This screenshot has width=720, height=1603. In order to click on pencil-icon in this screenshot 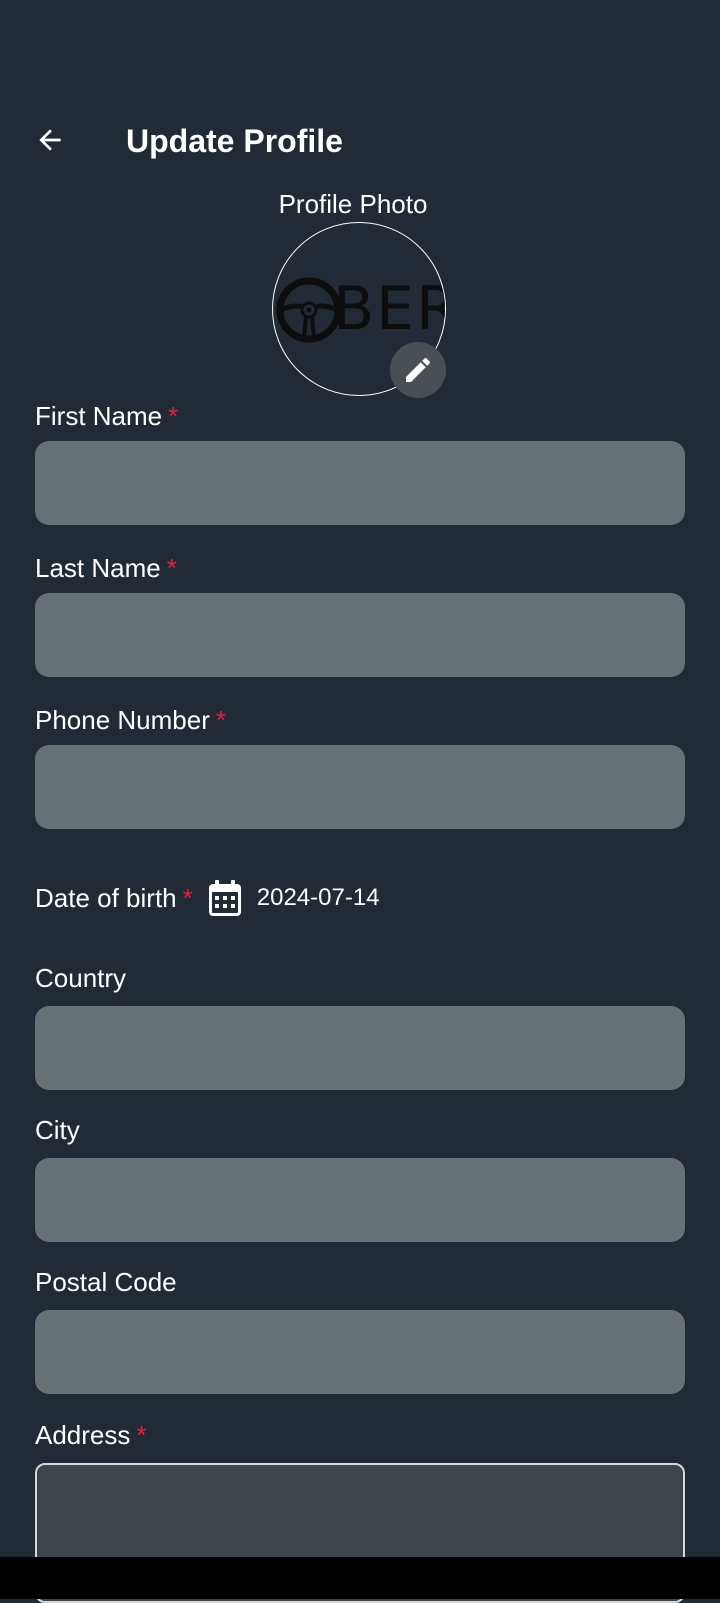, I will do `click(418, 369)`.